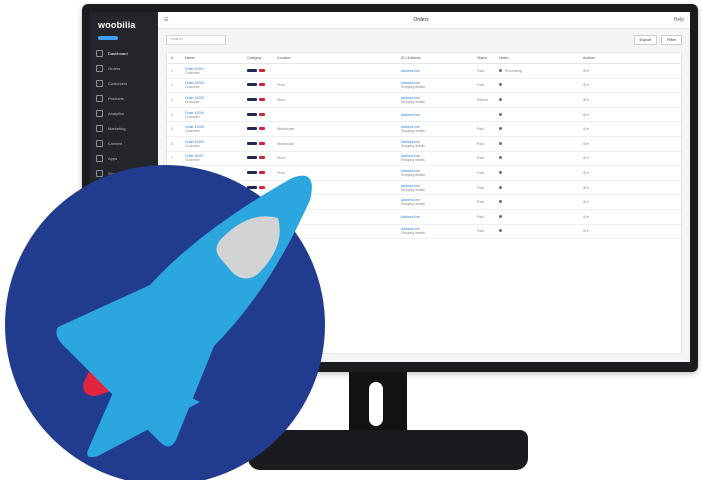 Image resolution: width=702 pixels, height=485 pixels. Describe the element at coordinates (679, 20) in the screenshot. I see `help-link: Help` at that location.